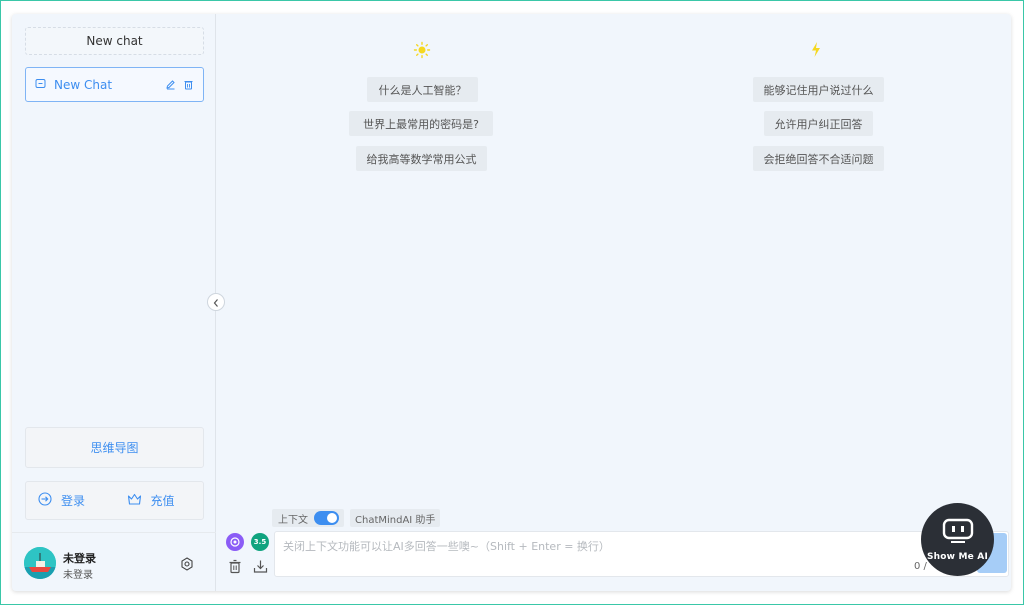  Describe the element at coordinates (40, 563) in the screenshot. I see `avatar` at that location.